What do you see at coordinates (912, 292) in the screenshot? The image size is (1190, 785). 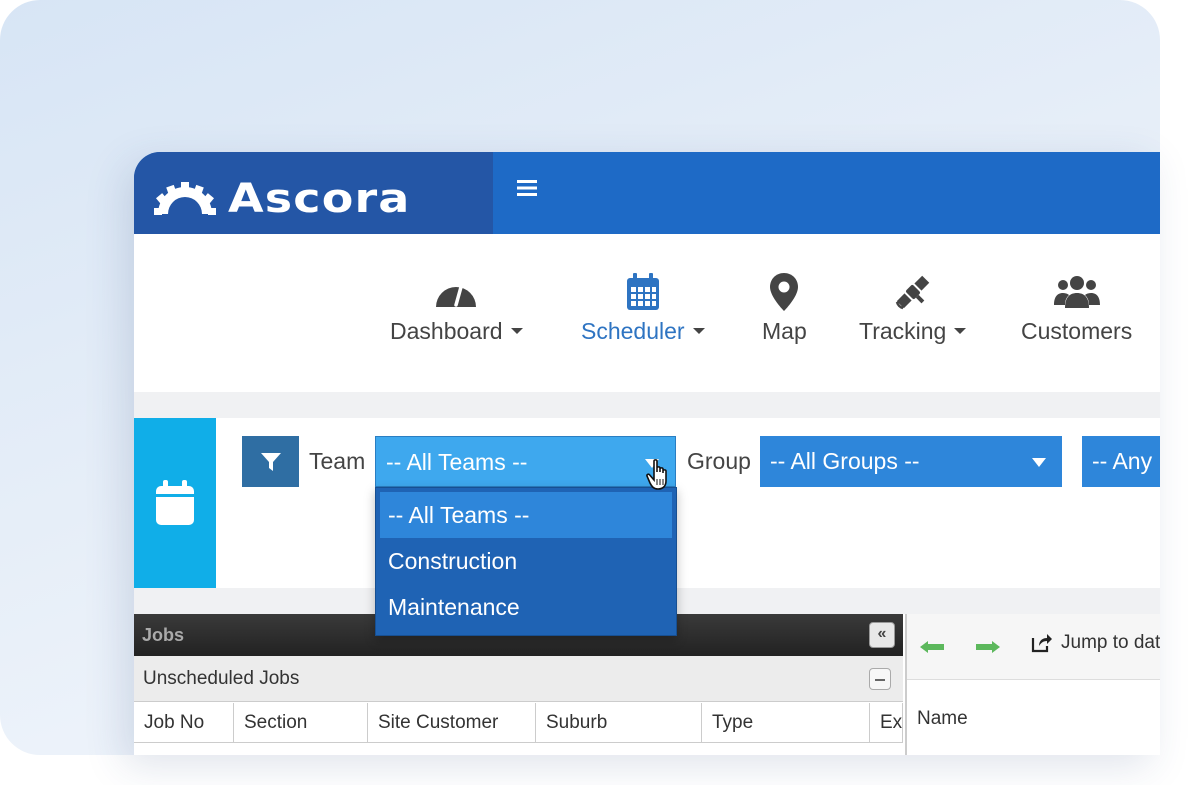 I see `satellite-icon` at bounding box center [912, 292].